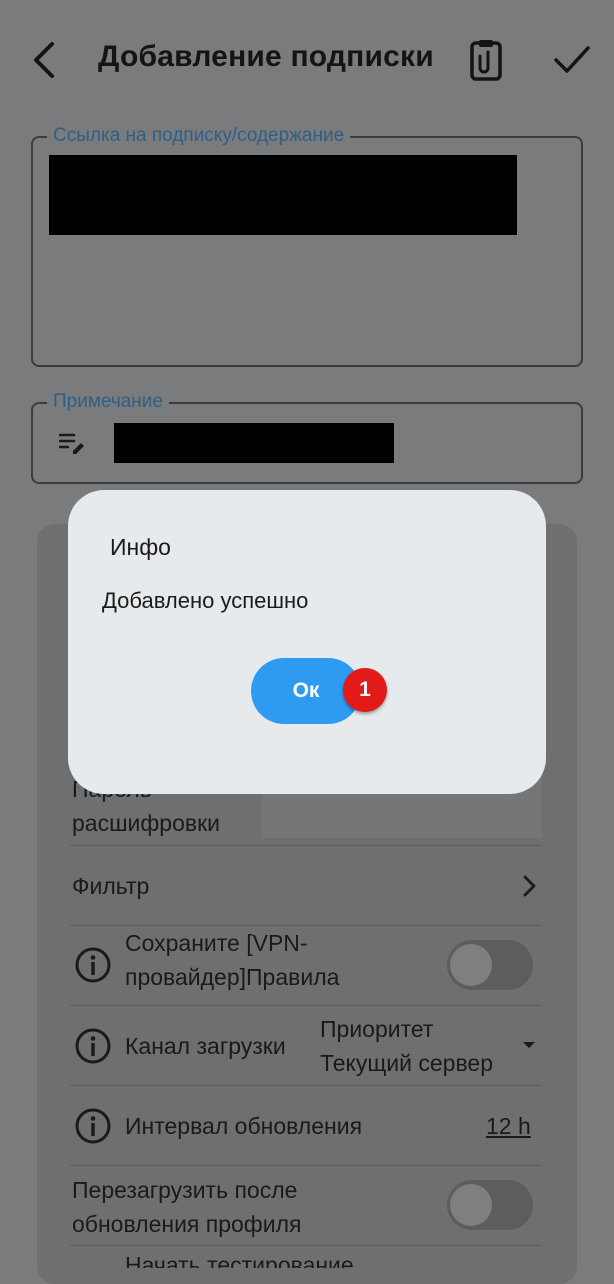  What do you see at coordinates (266, 56) in the screenshot?
I see `page-title: Добавление подписки` at bounding box center [266, 56].